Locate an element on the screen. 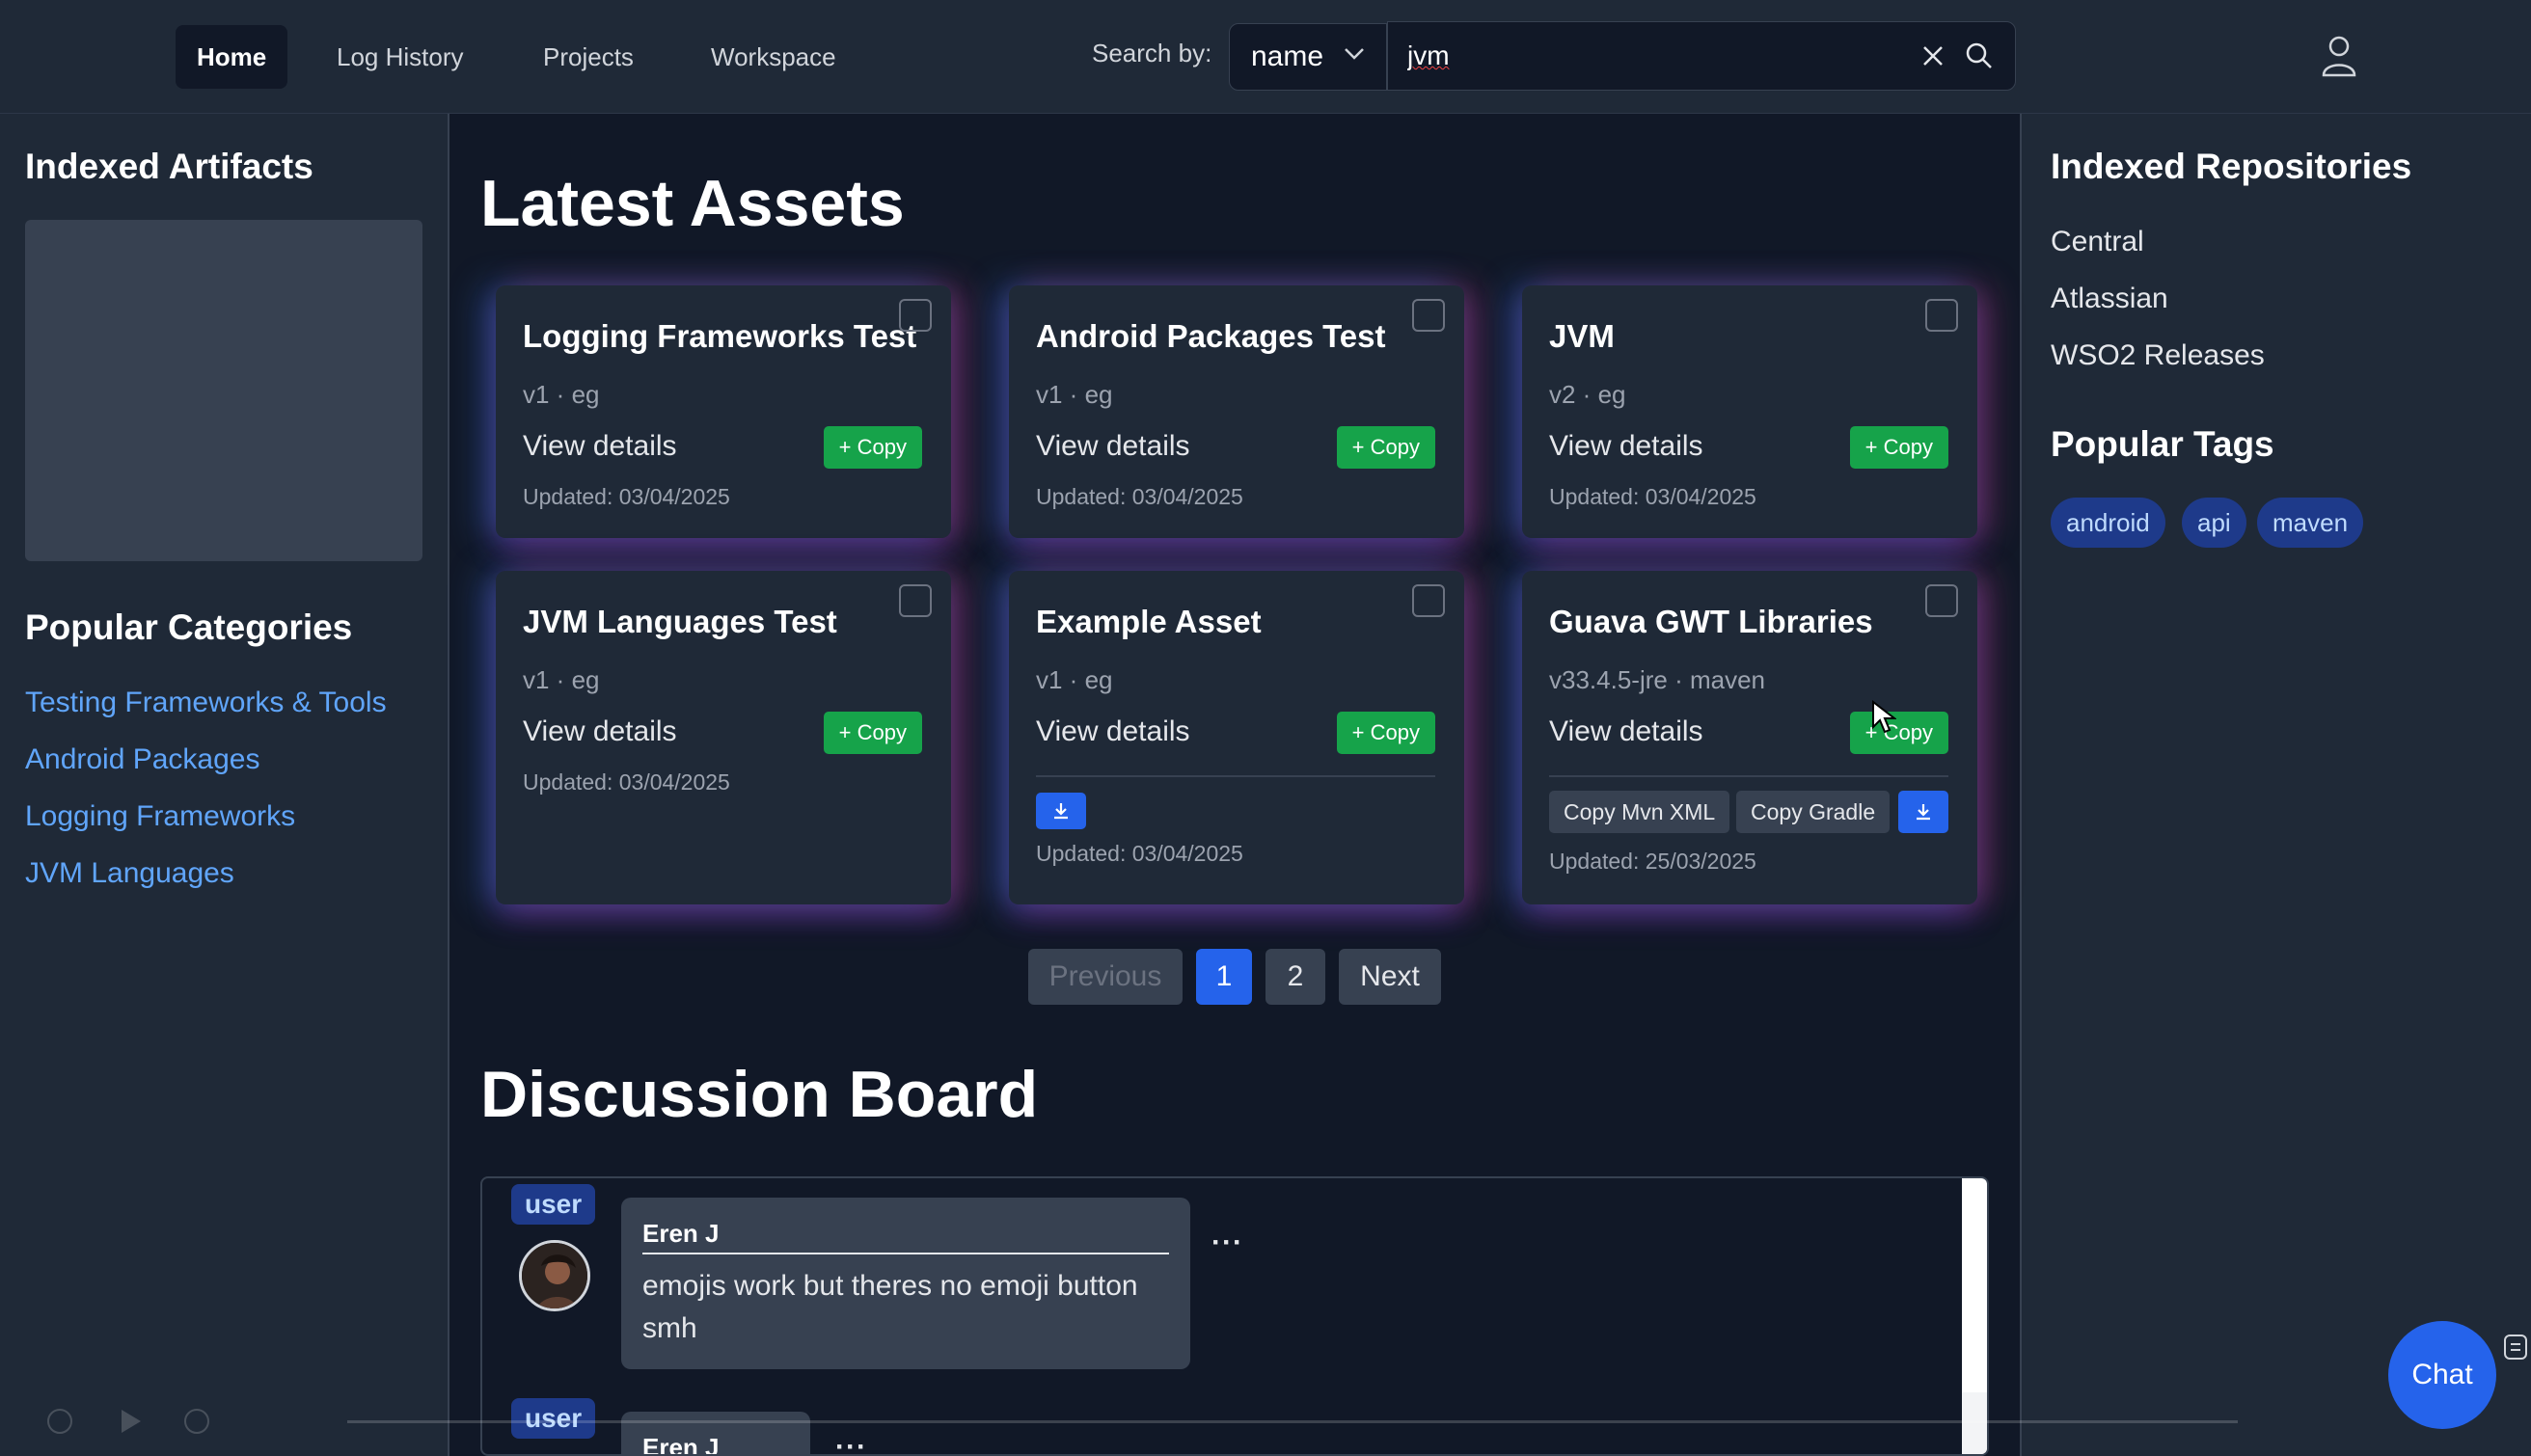  nav-projects: Projects is located at coordinates (588, 57).